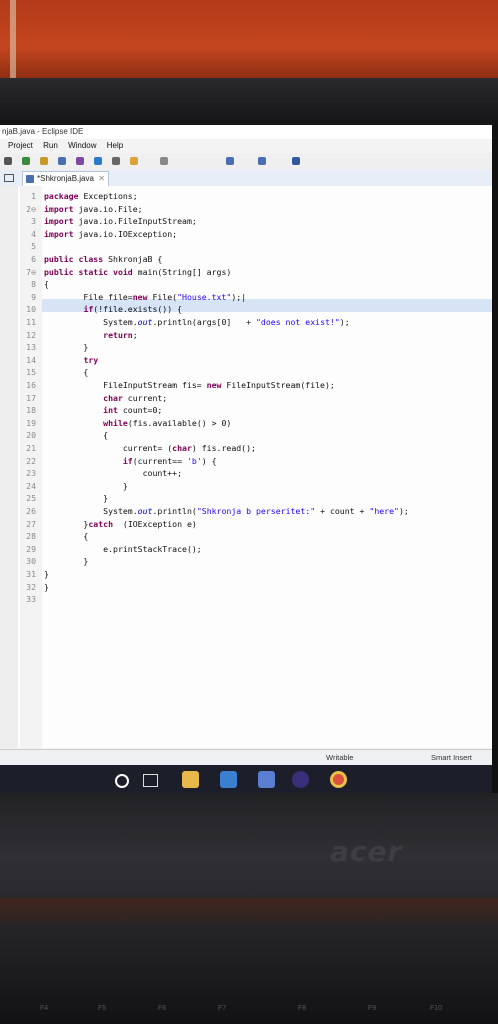 Image resolution: width=498 pixels, height=1024 pixels. I want to click on menu-help: Help, so click(115, 145).